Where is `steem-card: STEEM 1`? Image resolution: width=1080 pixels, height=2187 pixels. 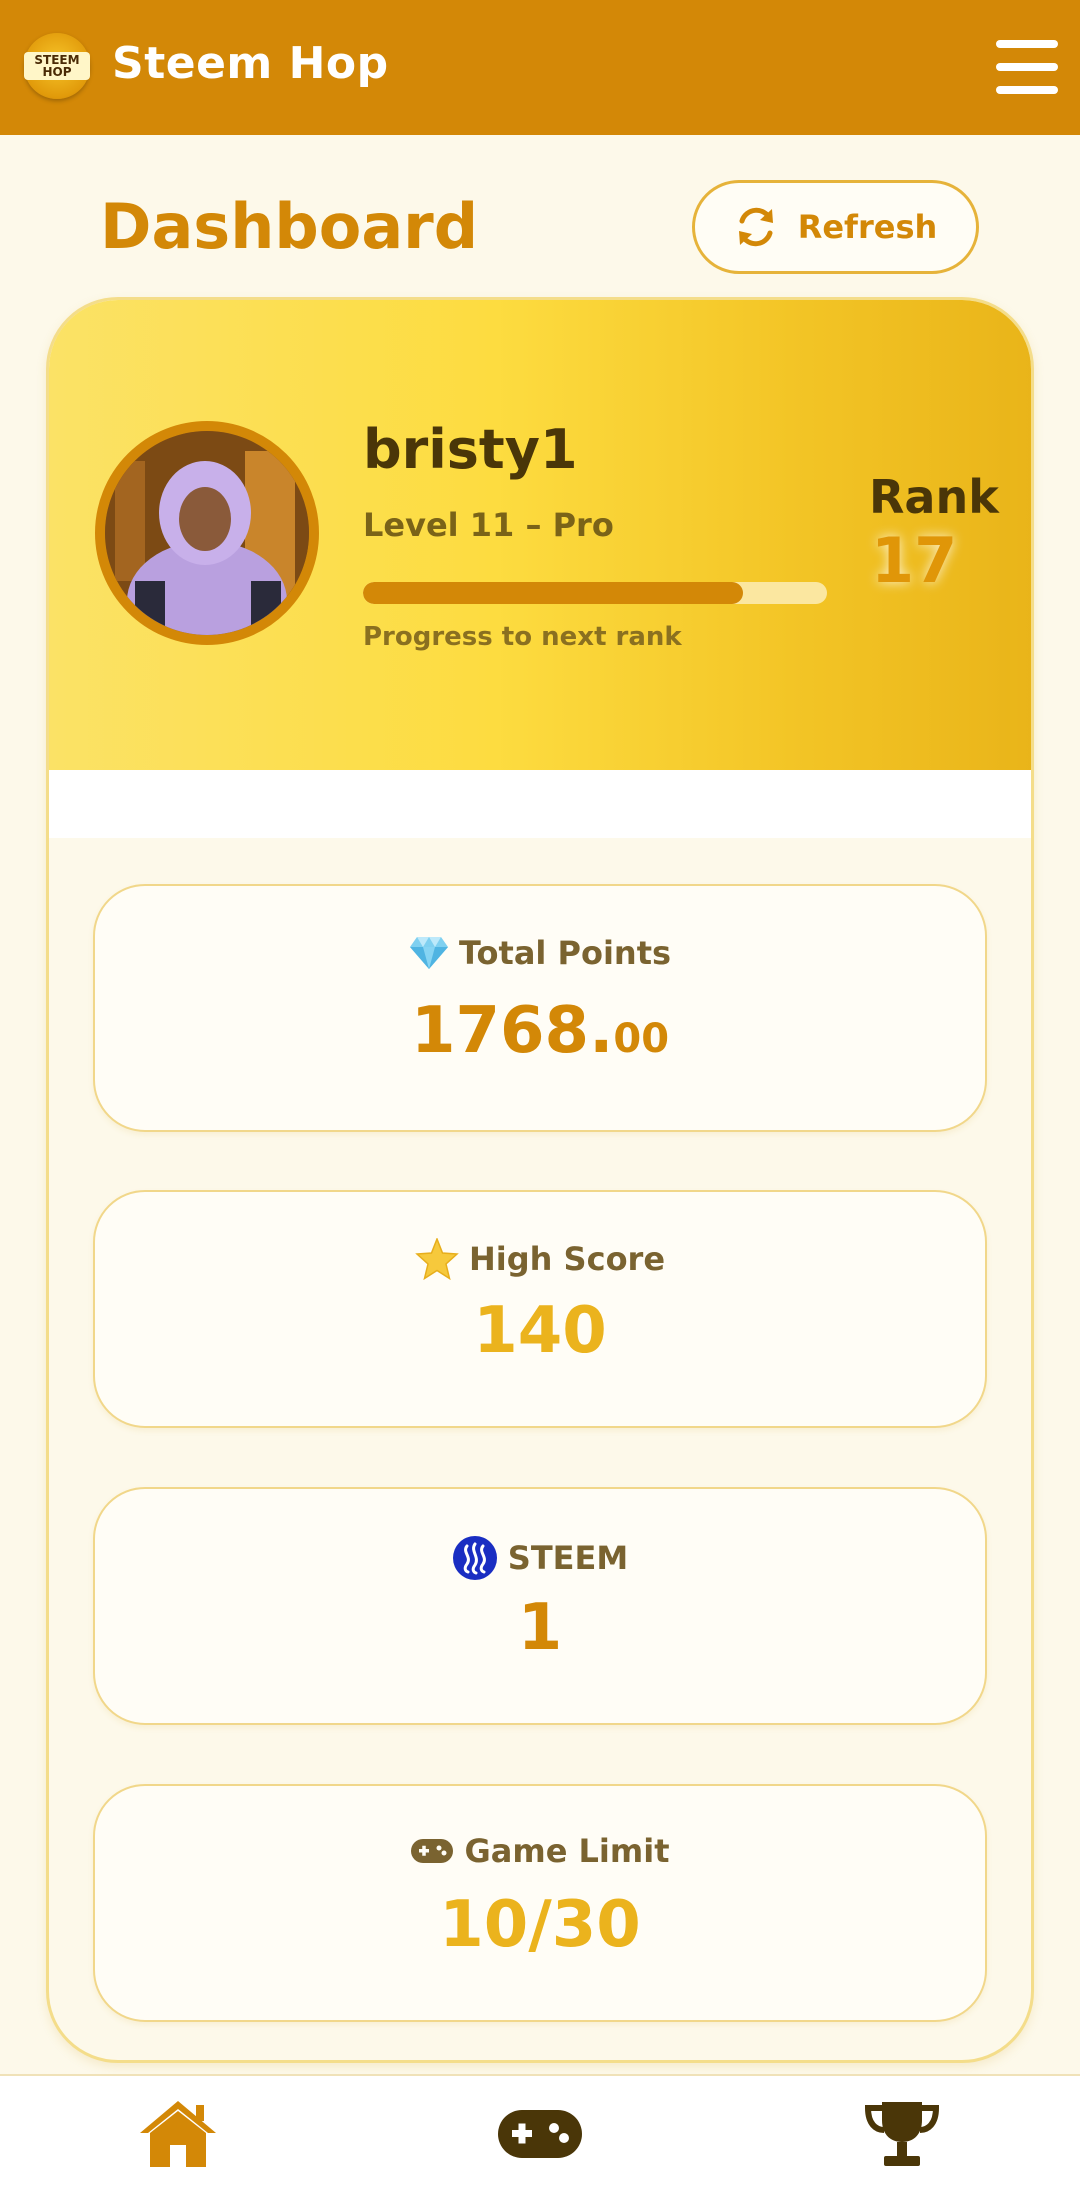
steem-card: STEEM 1 is located at coordinates (540, 1606).